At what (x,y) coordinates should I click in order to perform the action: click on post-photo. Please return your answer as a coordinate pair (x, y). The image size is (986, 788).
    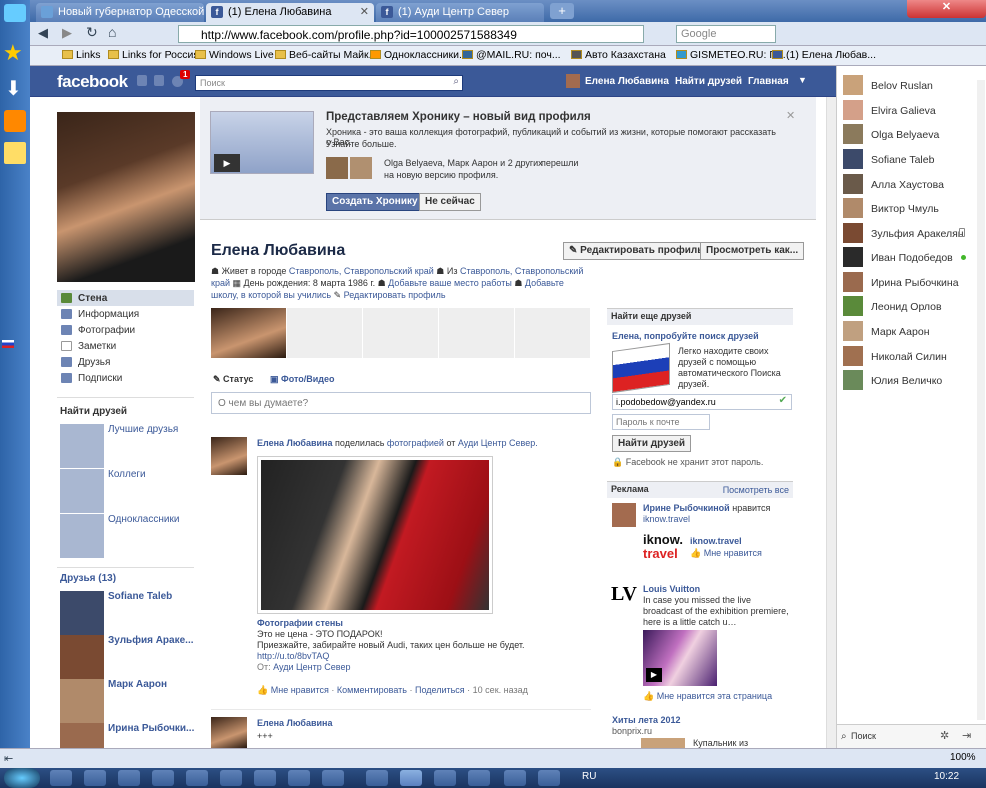
    Looking at the image, I should click on (375, 535).